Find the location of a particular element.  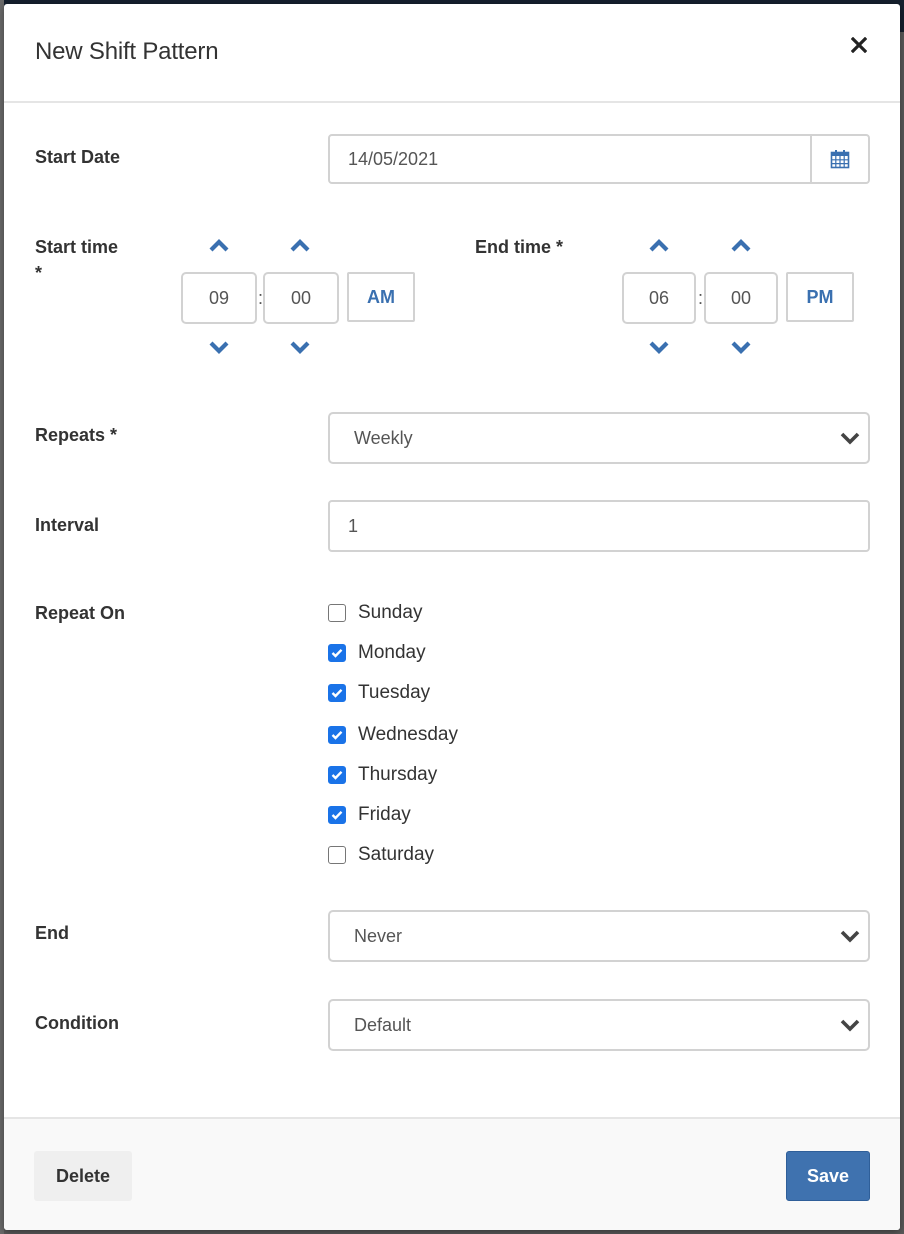

calendar-icon is located at coordinates (840, 159).